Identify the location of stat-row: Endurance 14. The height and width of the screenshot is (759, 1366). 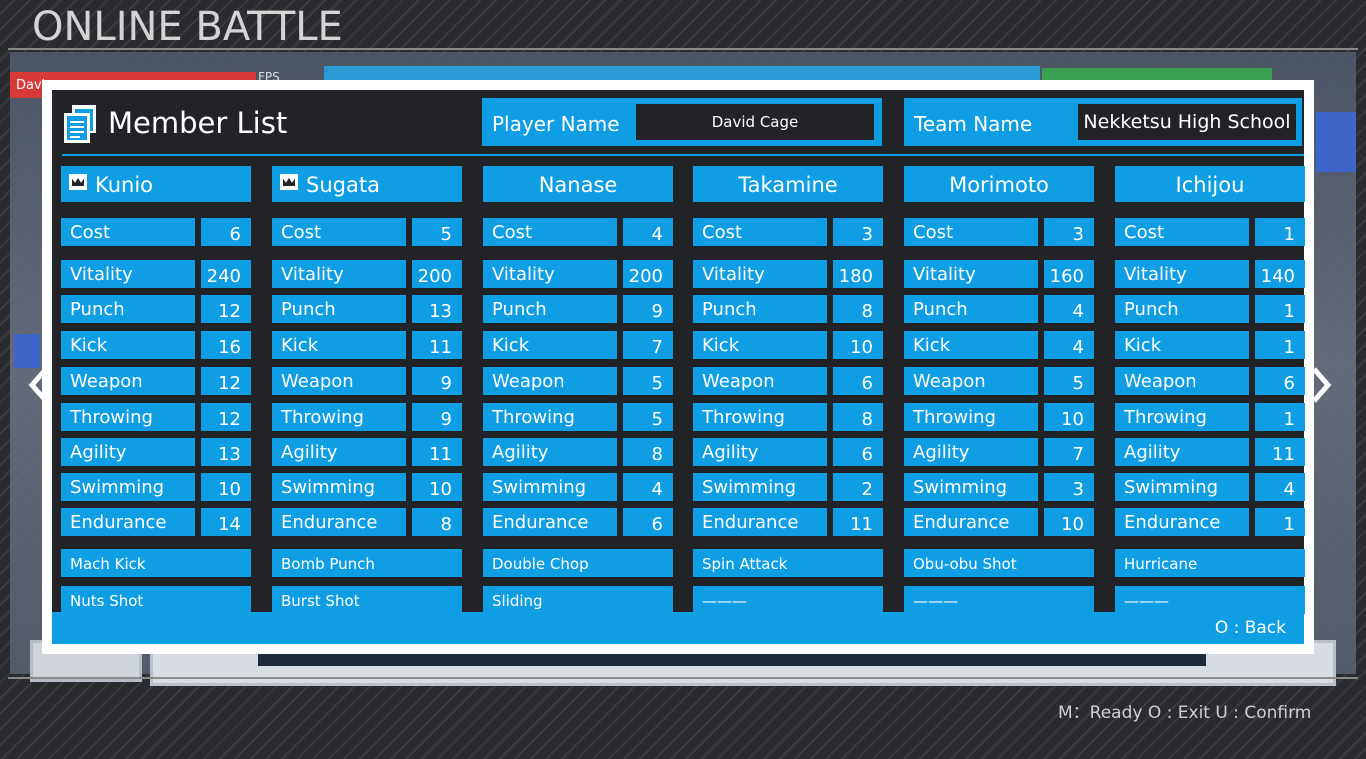
(156, 522).